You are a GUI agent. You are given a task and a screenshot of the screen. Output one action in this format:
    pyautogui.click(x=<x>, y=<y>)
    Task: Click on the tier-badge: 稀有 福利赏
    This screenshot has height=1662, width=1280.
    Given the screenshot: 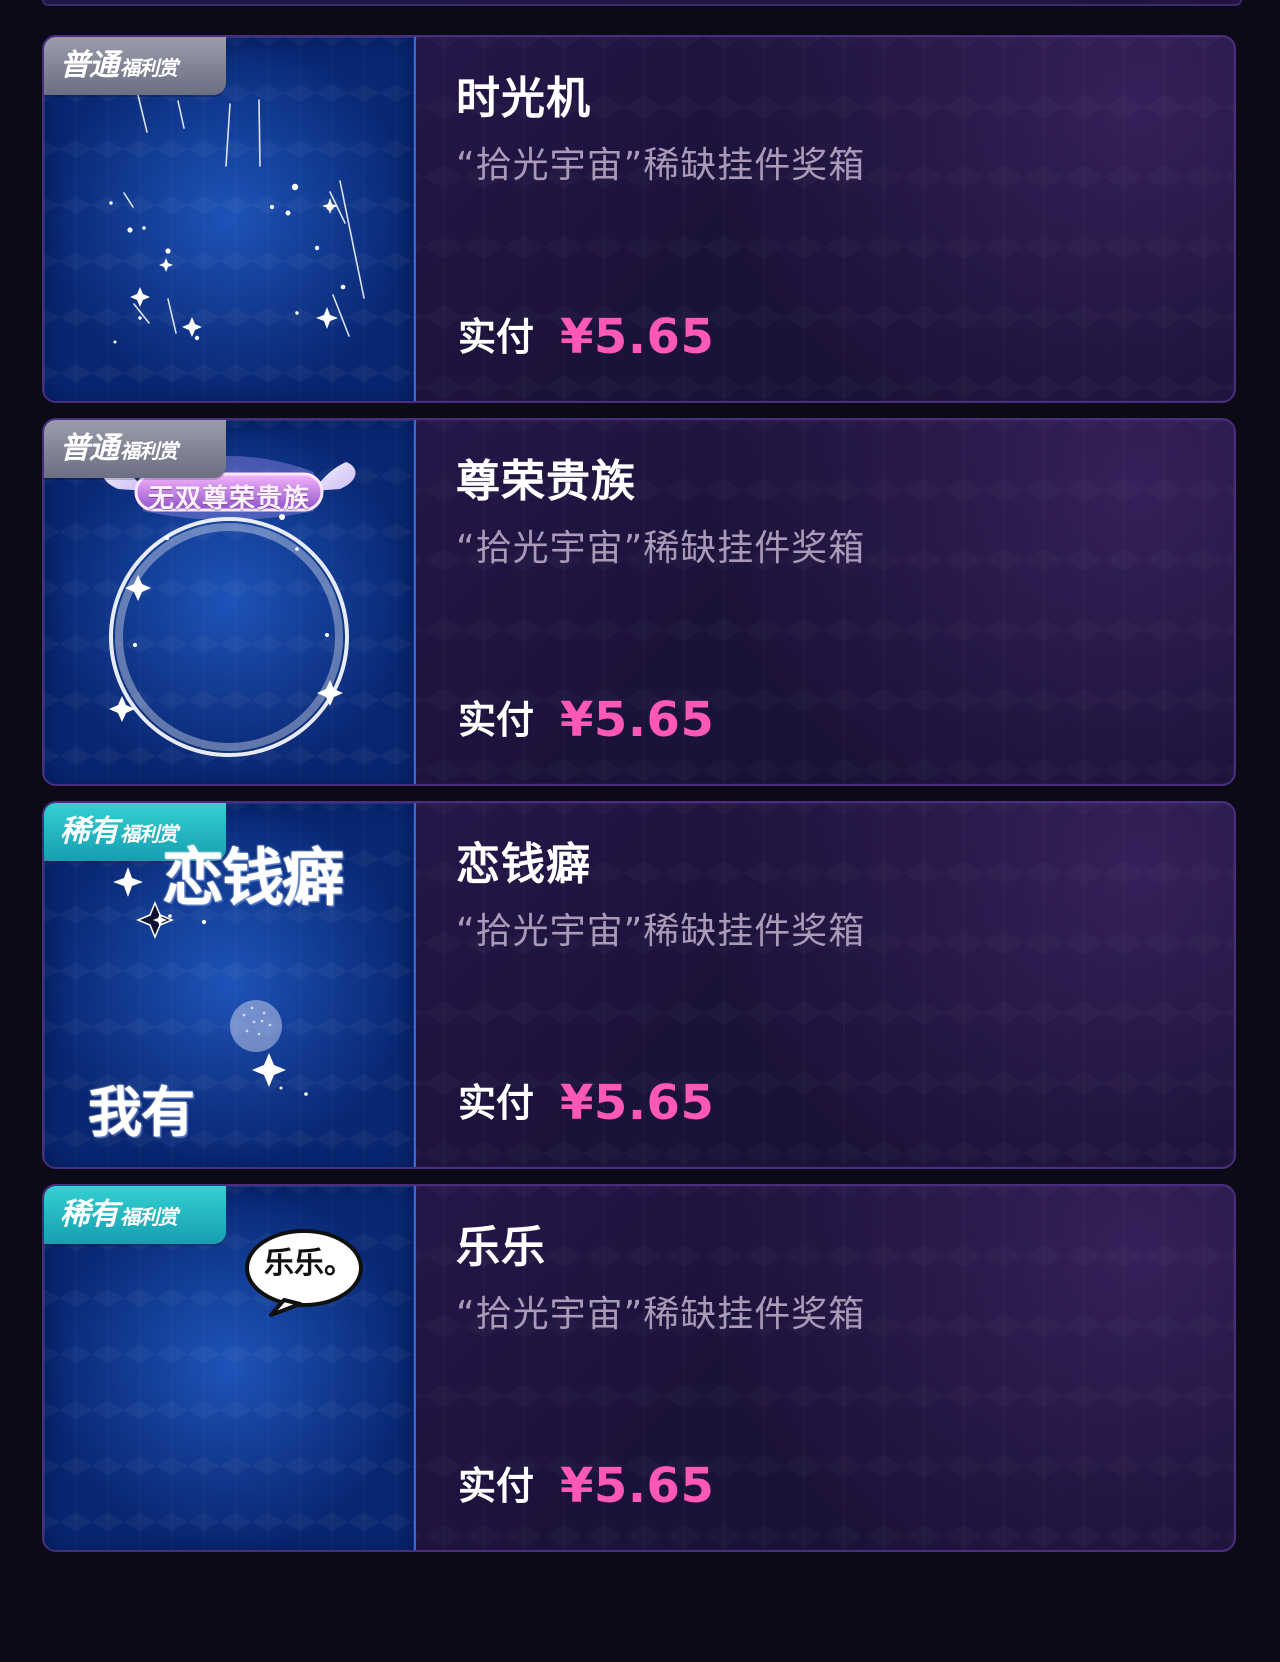 What is the action you would take?
    pyautogui.click(x=135, y=1215)
    